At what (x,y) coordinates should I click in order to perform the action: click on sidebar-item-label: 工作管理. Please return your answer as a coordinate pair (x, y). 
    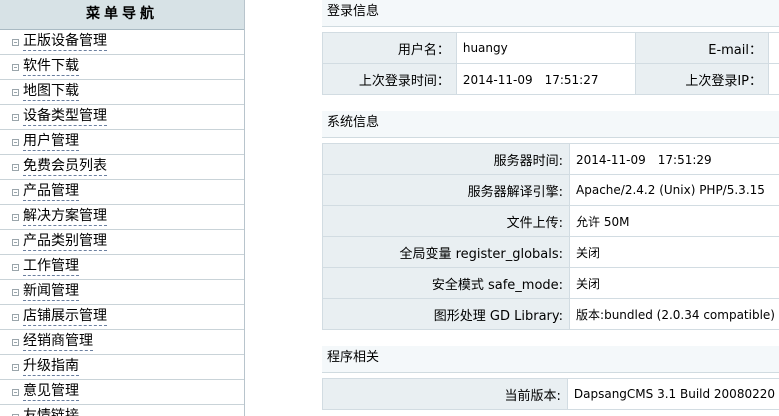
    Looking at the image, I should click on (51, 267).